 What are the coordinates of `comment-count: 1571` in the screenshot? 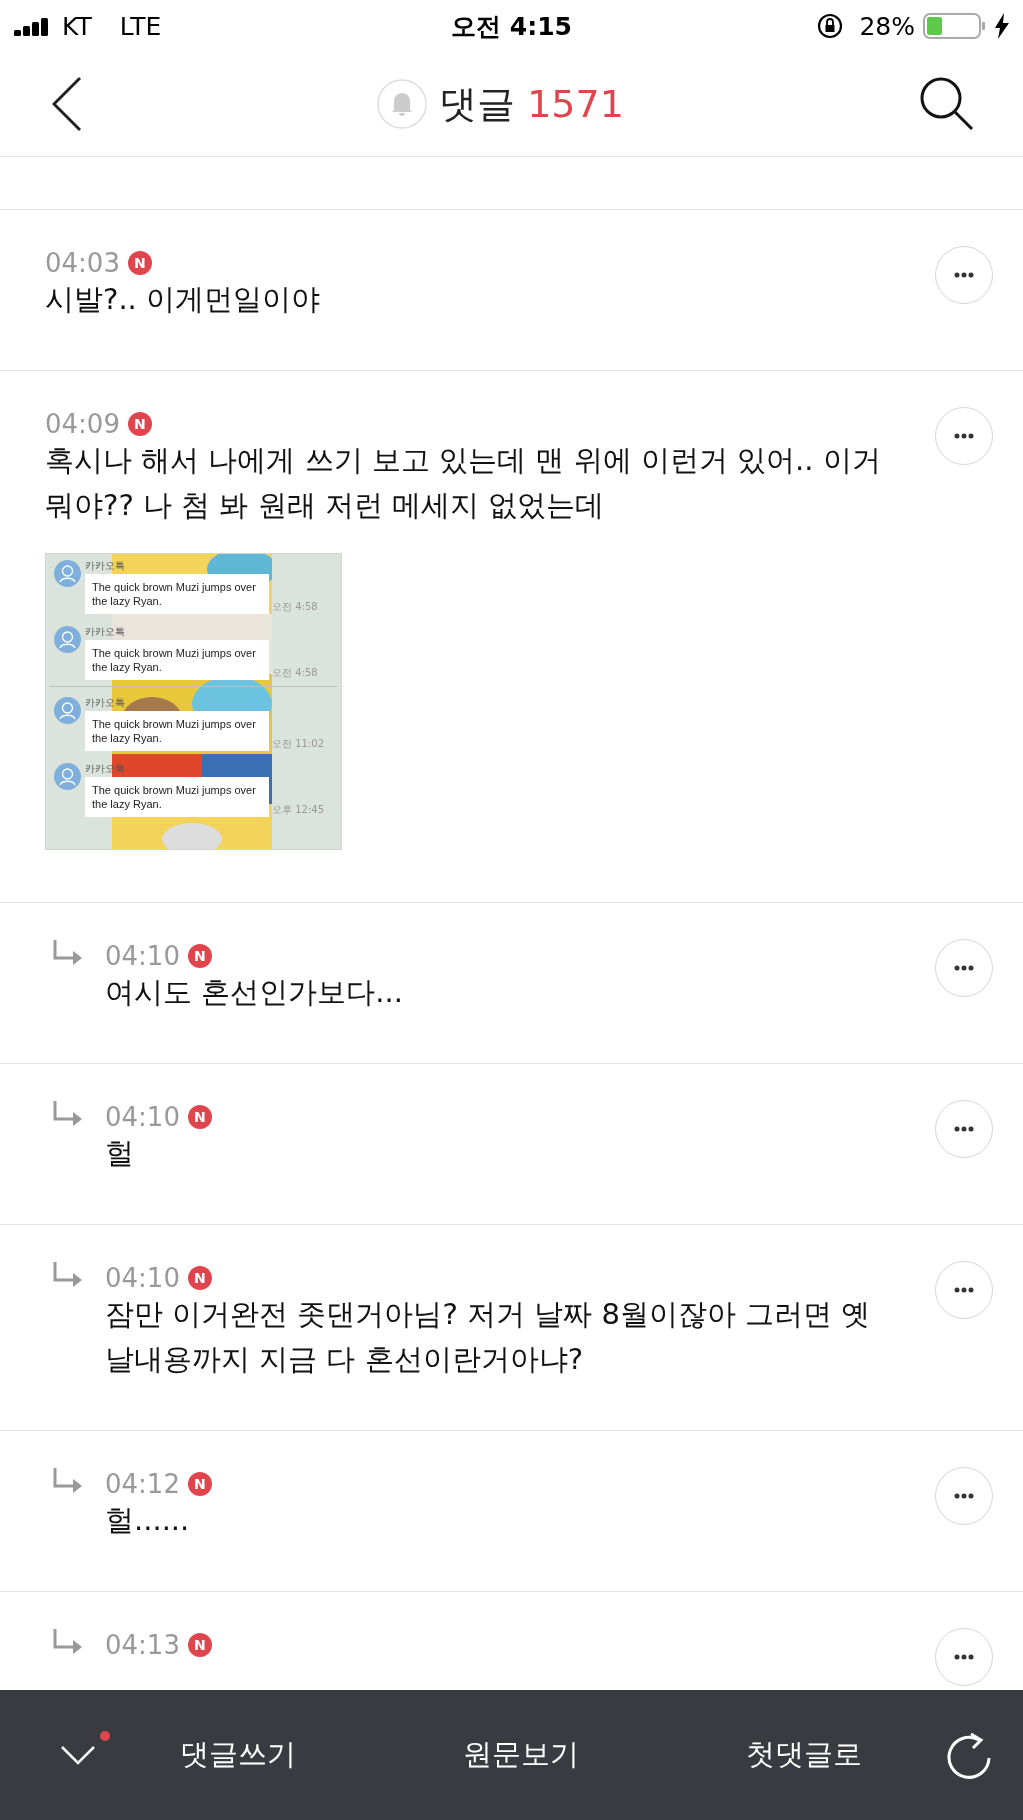 It's located at (575, 104).